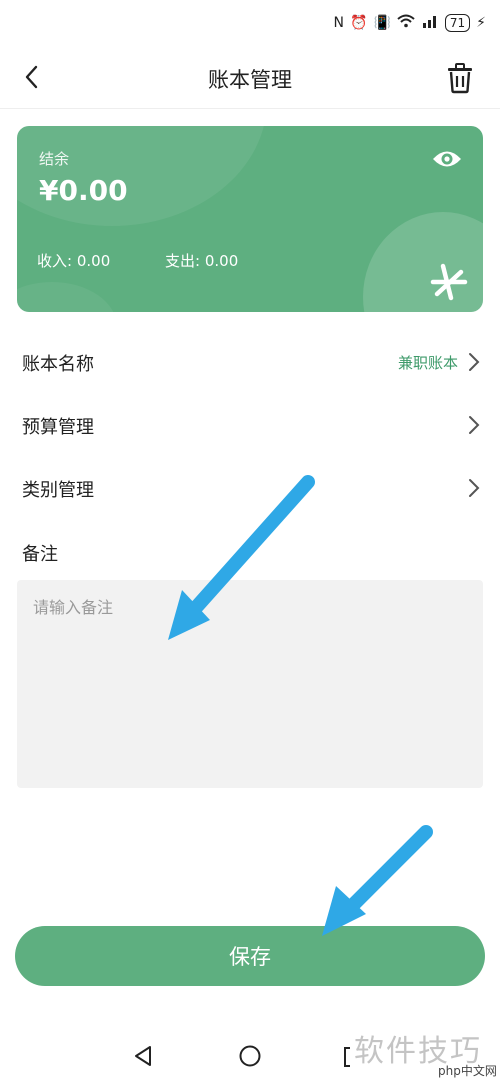  I want to click on row-label: 账本名称, so click(58, 364).